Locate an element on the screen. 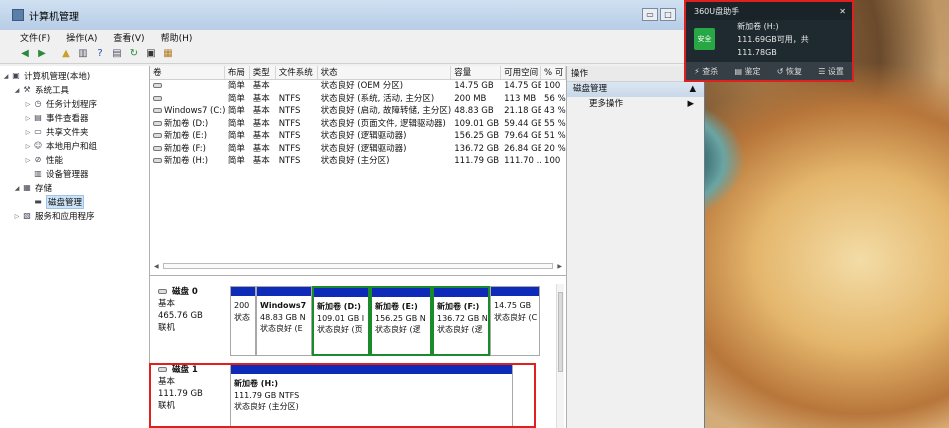 The height and width of the screenshot is (428, 949). maximize-button: □ is located at coordinates (668, 14).